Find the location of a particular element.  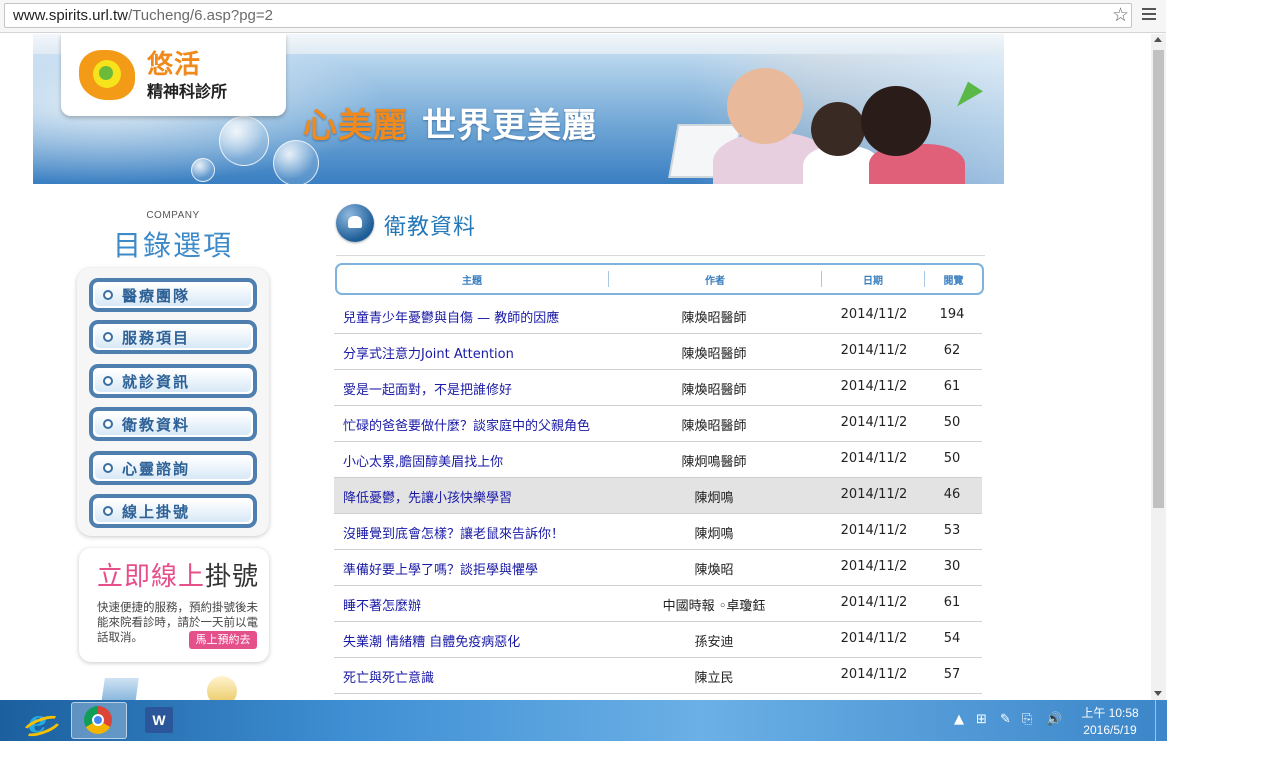

article-view-count: 53 is located at coordinates (952, 530).